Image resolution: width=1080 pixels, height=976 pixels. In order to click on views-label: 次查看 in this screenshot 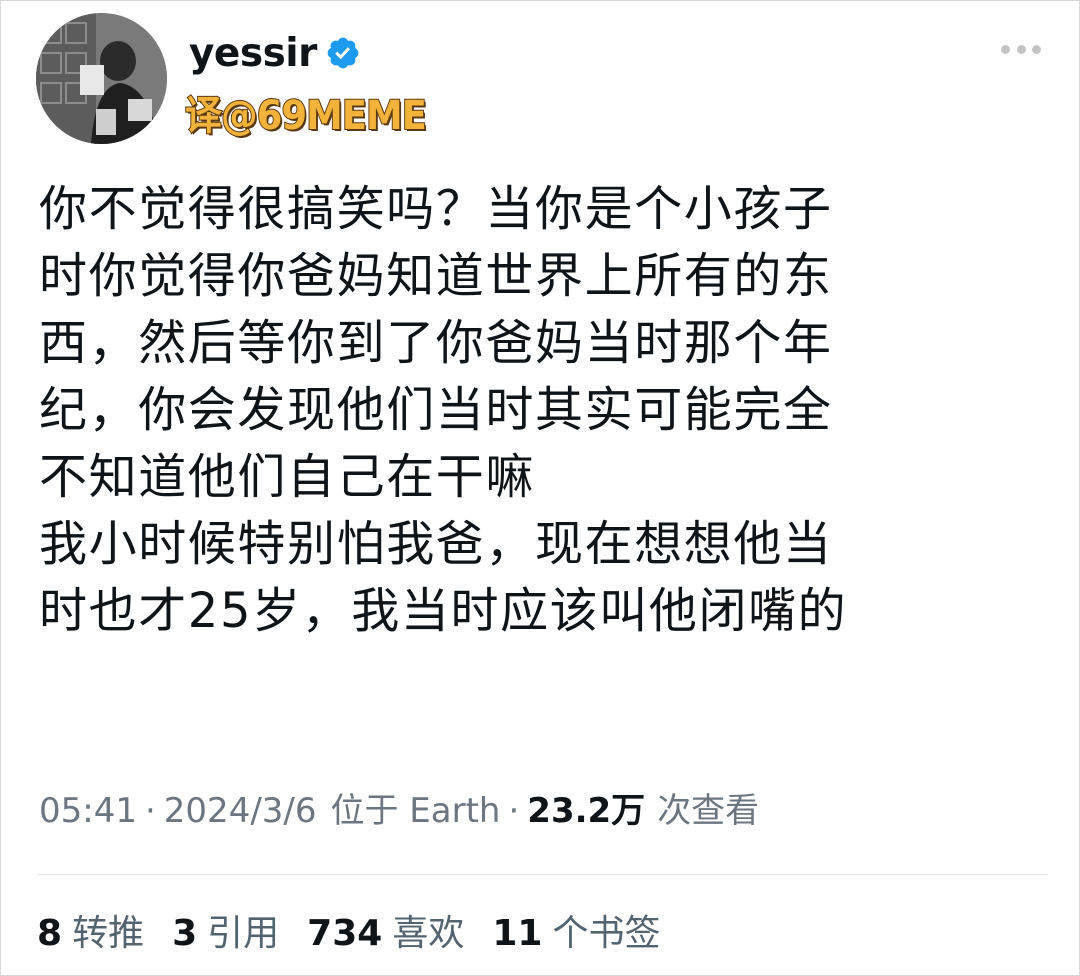, I will do `click(708, 811)`.